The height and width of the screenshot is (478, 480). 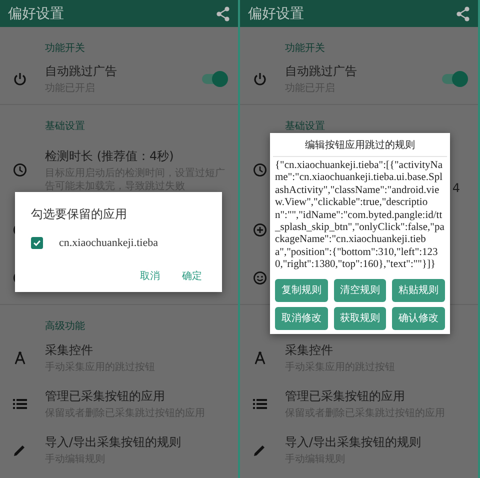 I want to click on rule-action-button: 粘贴规则, so click(x=418, y=290).